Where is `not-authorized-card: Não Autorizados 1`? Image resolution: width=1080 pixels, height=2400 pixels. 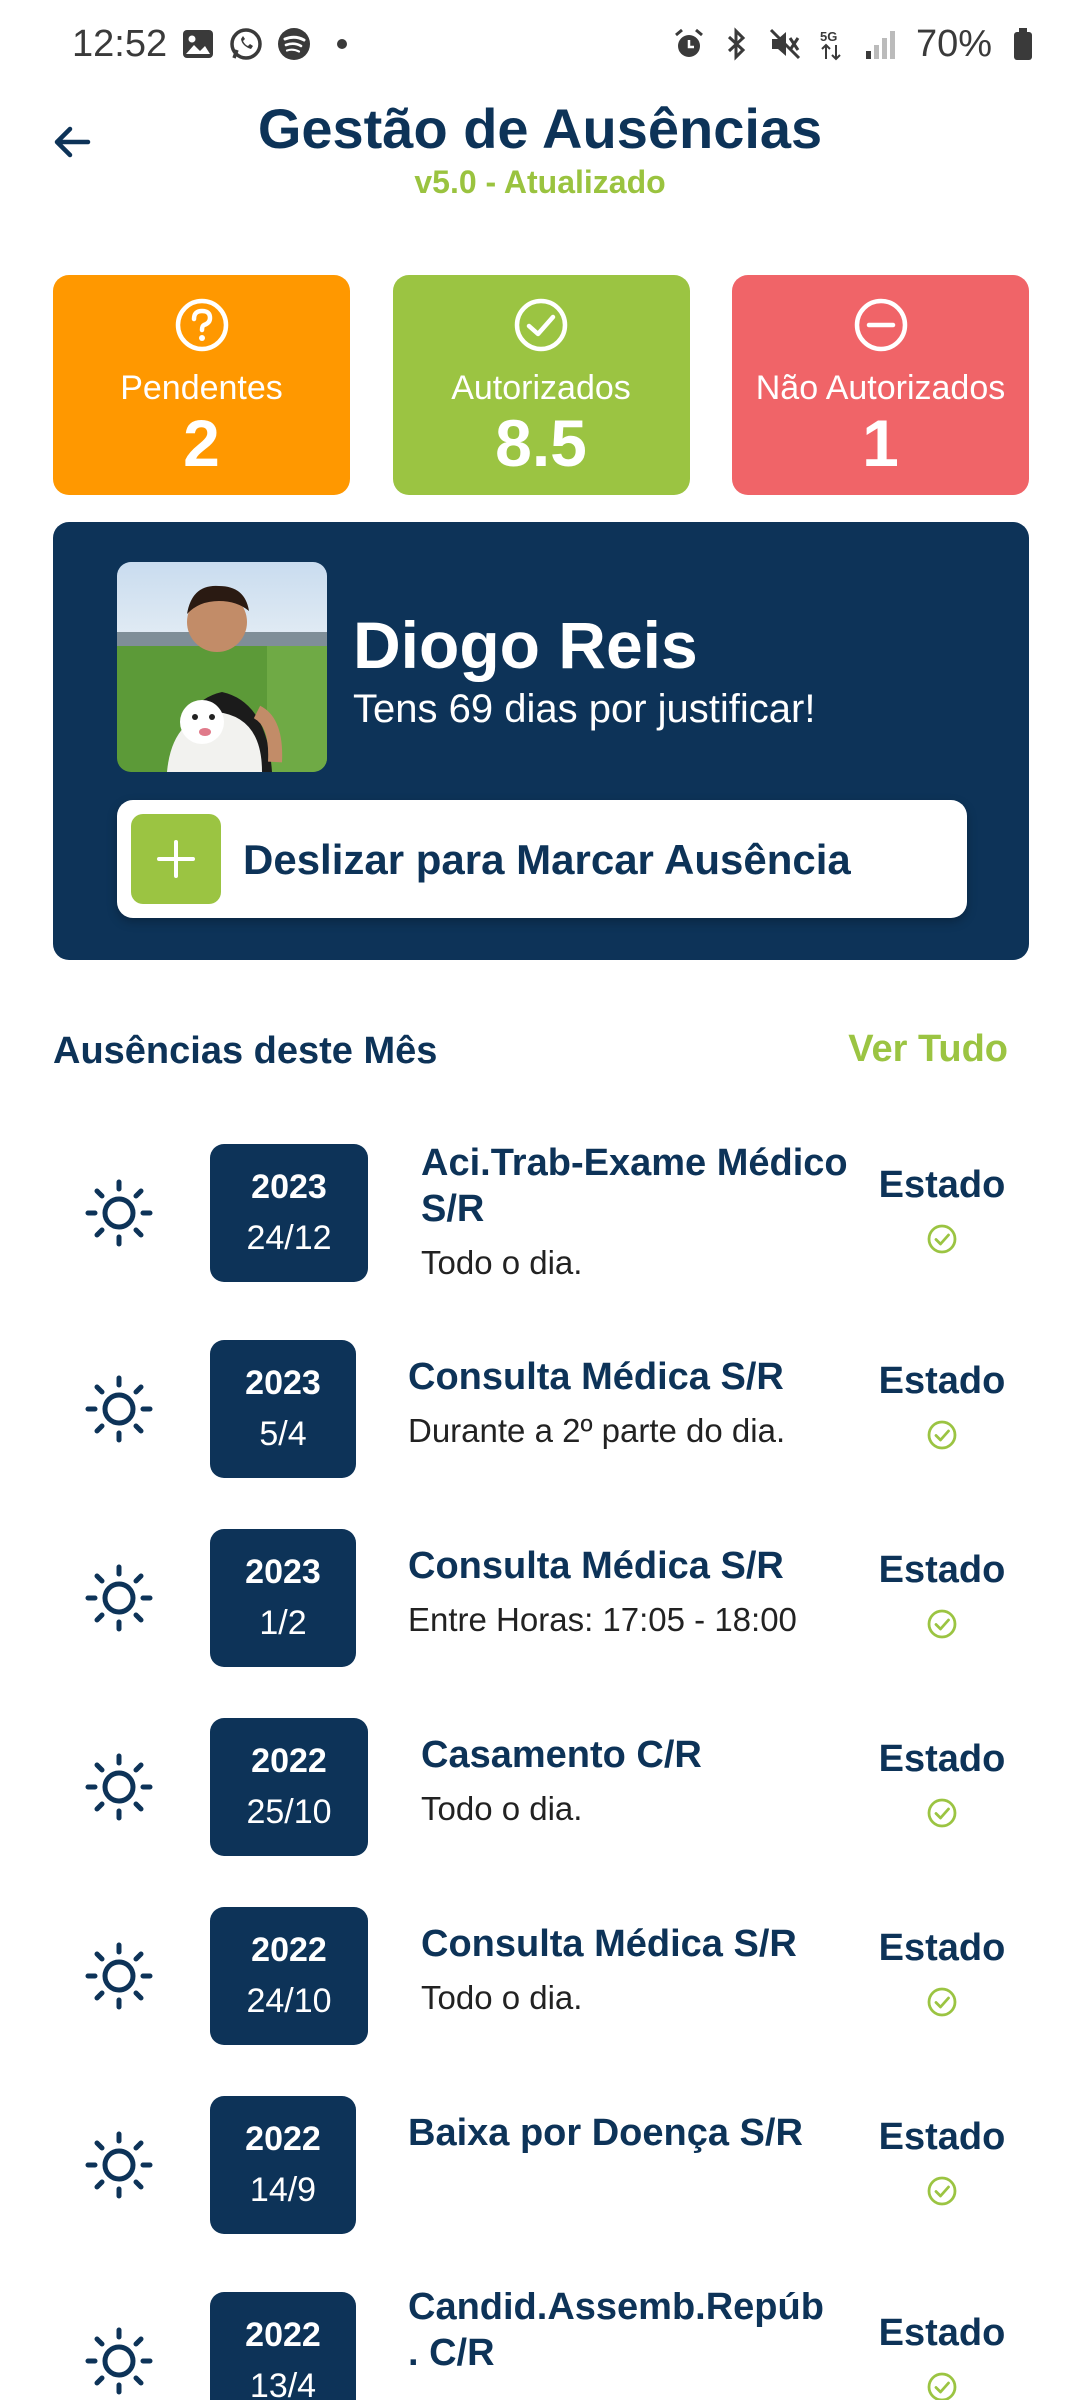
not-authorized-card: Não Autorizados 1 is located at coordinates (880, 385).